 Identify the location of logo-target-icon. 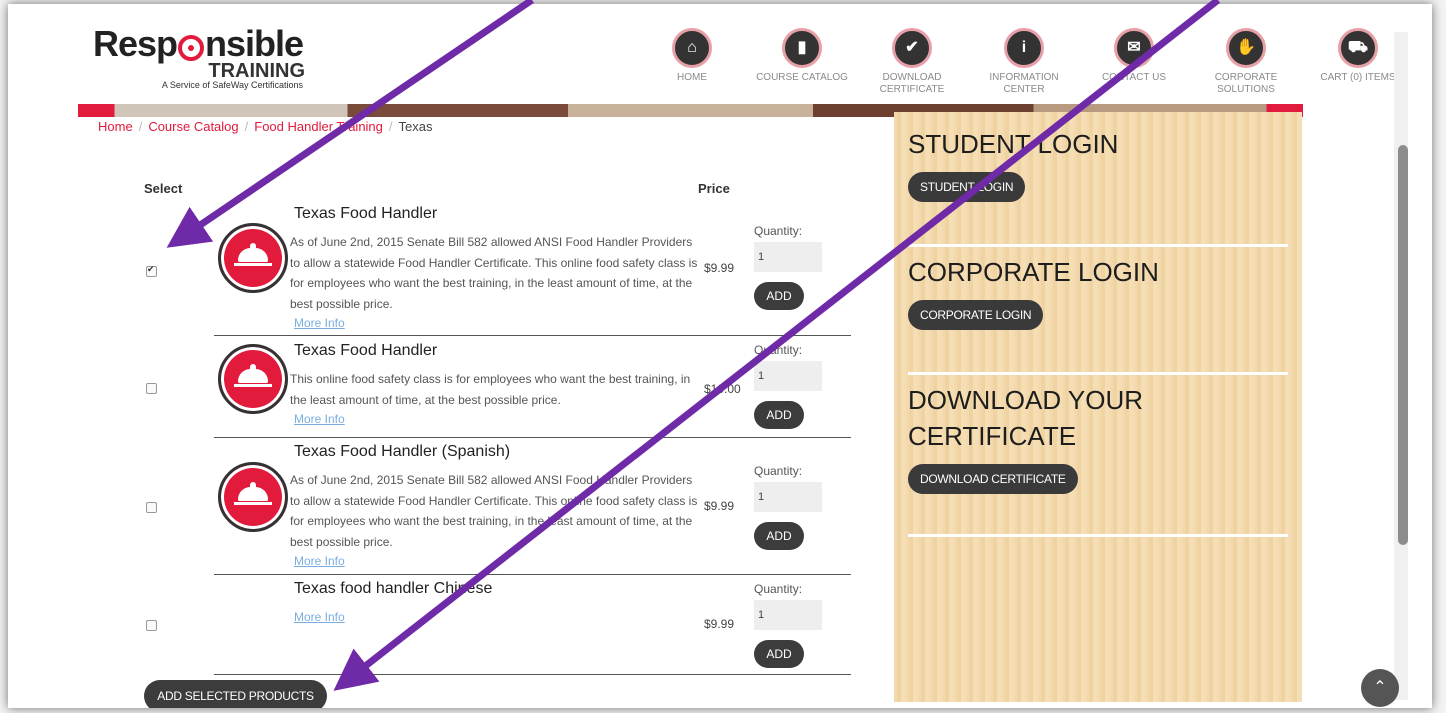
(191, 48).